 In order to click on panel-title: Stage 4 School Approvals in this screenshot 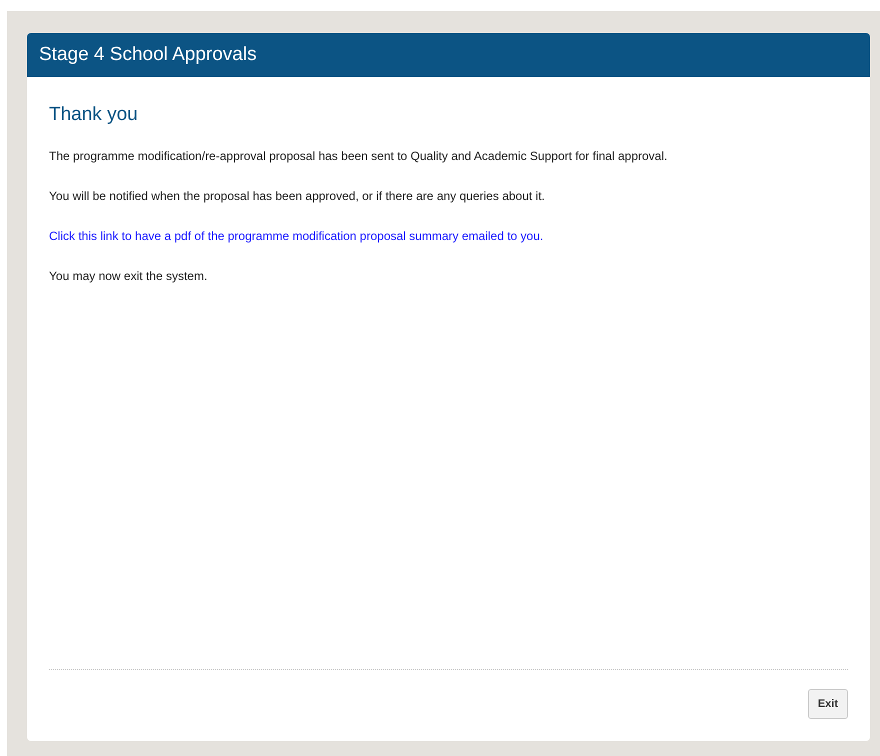, I will do `click(148, 55)`.